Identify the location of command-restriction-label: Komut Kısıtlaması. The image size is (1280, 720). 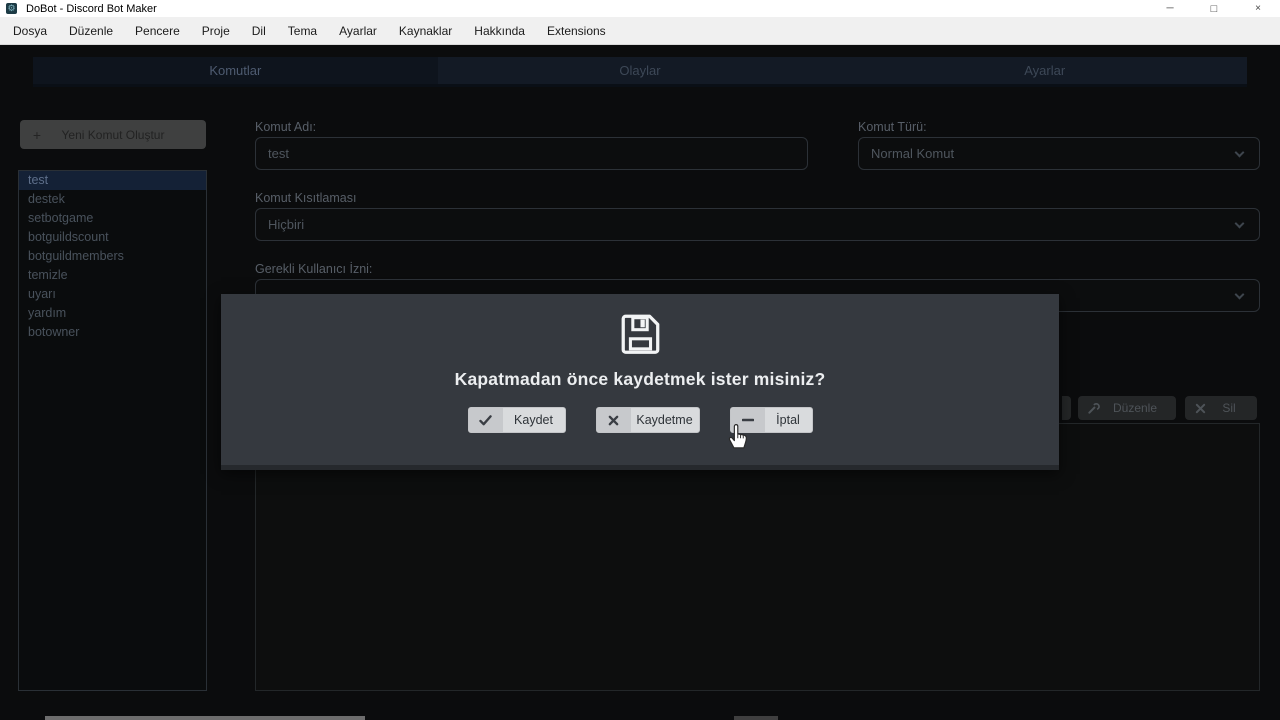
(306, 198).